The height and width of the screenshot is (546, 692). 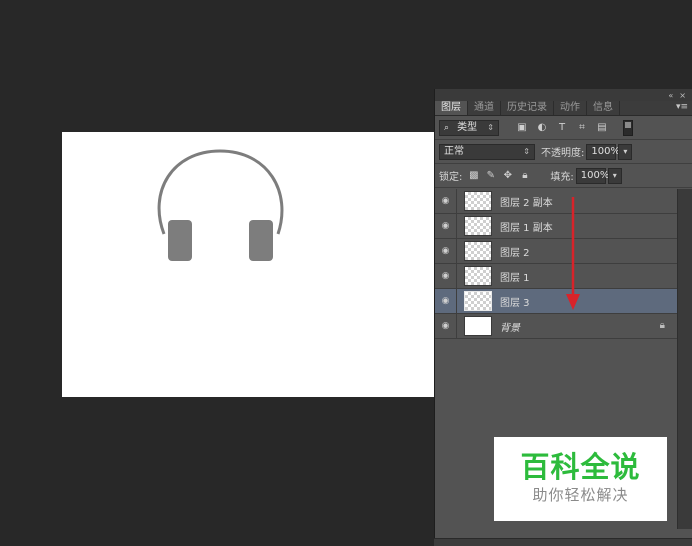 I want to click on opacity-label: 不透明度:, so click(x=563, y=153).